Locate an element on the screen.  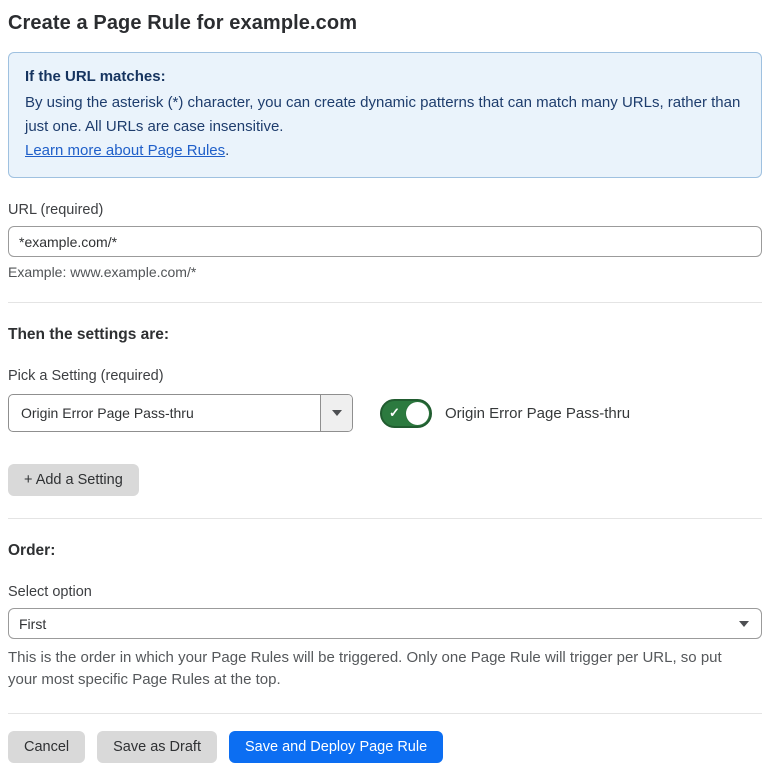
setting-select: Origin Error Page Pass-thru is located at coordinates (180, 413).